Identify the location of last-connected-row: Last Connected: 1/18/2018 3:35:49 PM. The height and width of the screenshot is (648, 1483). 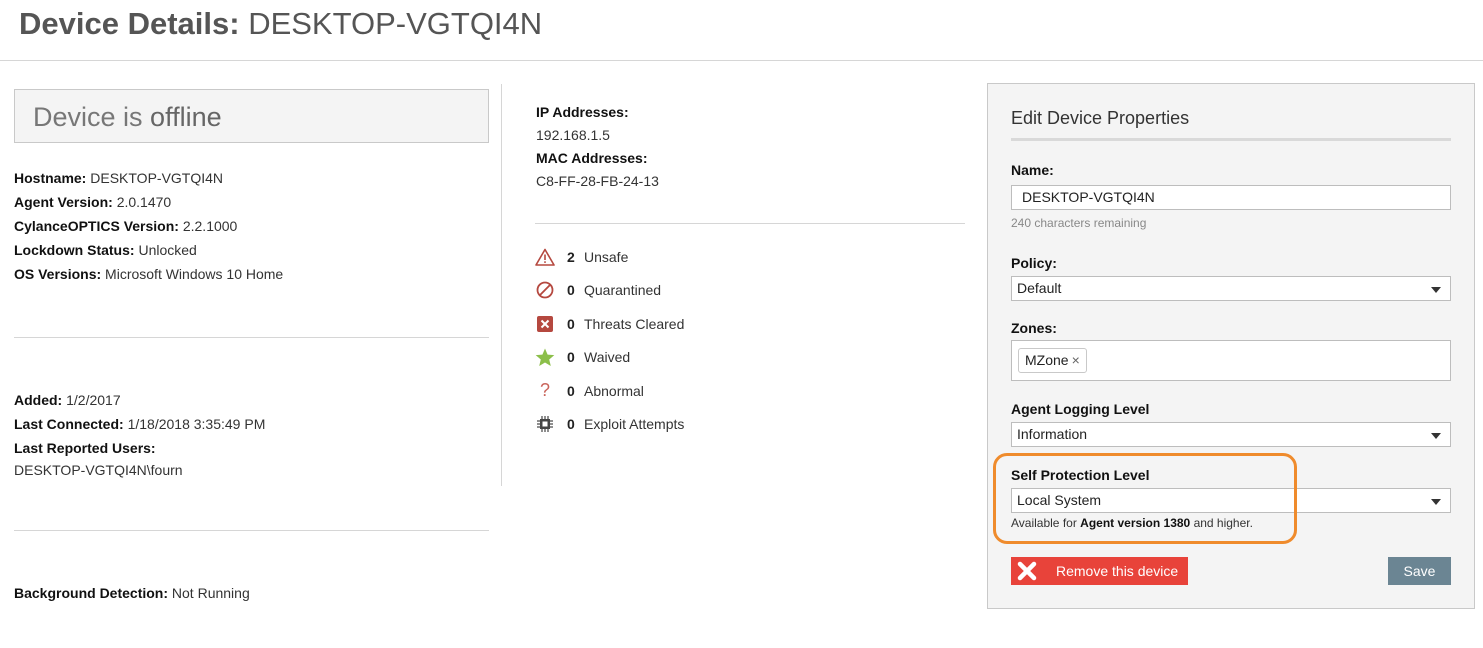
(139, 428).